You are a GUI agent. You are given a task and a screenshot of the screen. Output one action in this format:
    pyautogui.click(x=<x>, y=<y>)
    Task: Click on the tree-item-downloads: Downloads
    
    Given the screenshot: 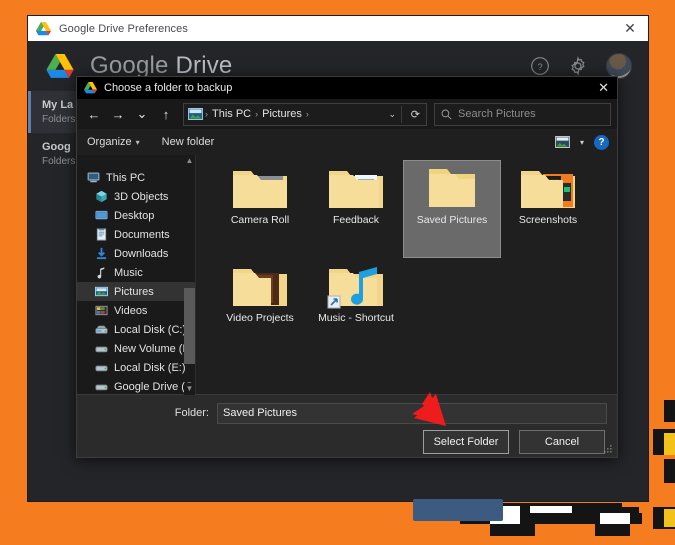 What is the action you would take?
    pyautogui.click(x=136, y=253)
    